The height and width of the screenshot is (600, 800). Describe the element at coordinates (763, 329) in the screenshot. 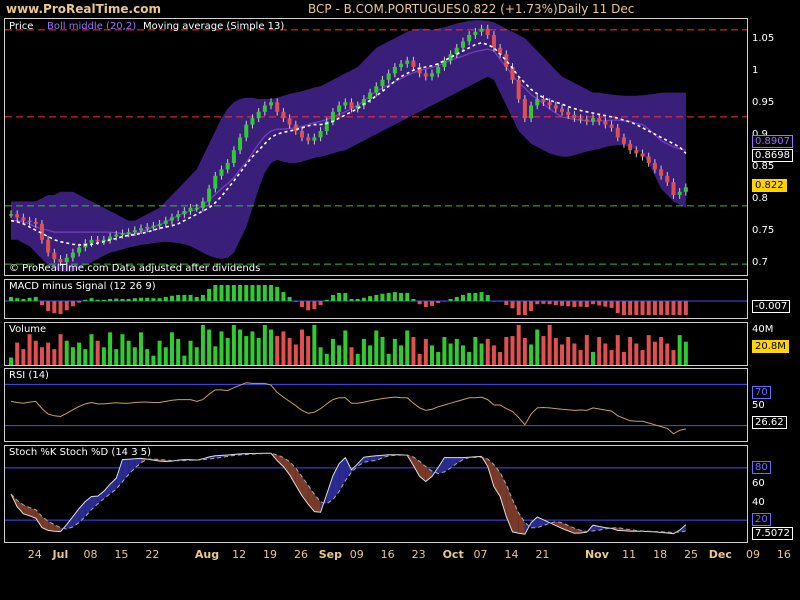

I see `volume-tick-40m: 40M` at that location.